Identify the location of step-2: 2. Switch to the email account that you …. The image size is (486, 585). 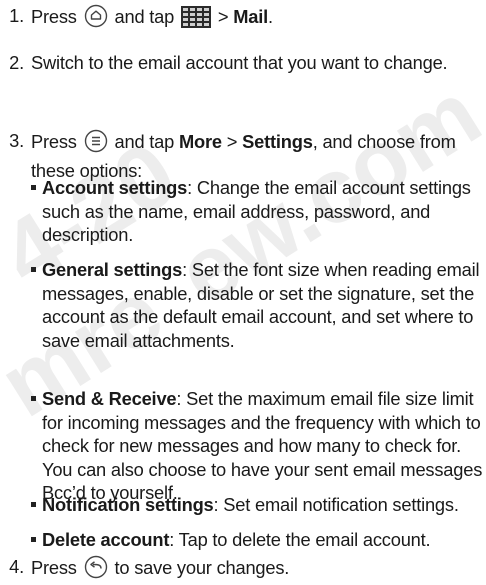
(240, 63).